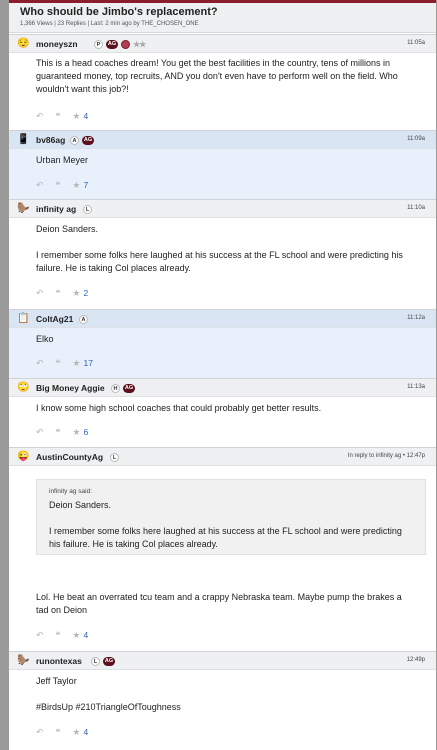 This screenshot has width=437, height=750. What do you see at coordinates (50, 140) in the screenshot?
I see `username: bv86ag` at bounding box center [50, 140].